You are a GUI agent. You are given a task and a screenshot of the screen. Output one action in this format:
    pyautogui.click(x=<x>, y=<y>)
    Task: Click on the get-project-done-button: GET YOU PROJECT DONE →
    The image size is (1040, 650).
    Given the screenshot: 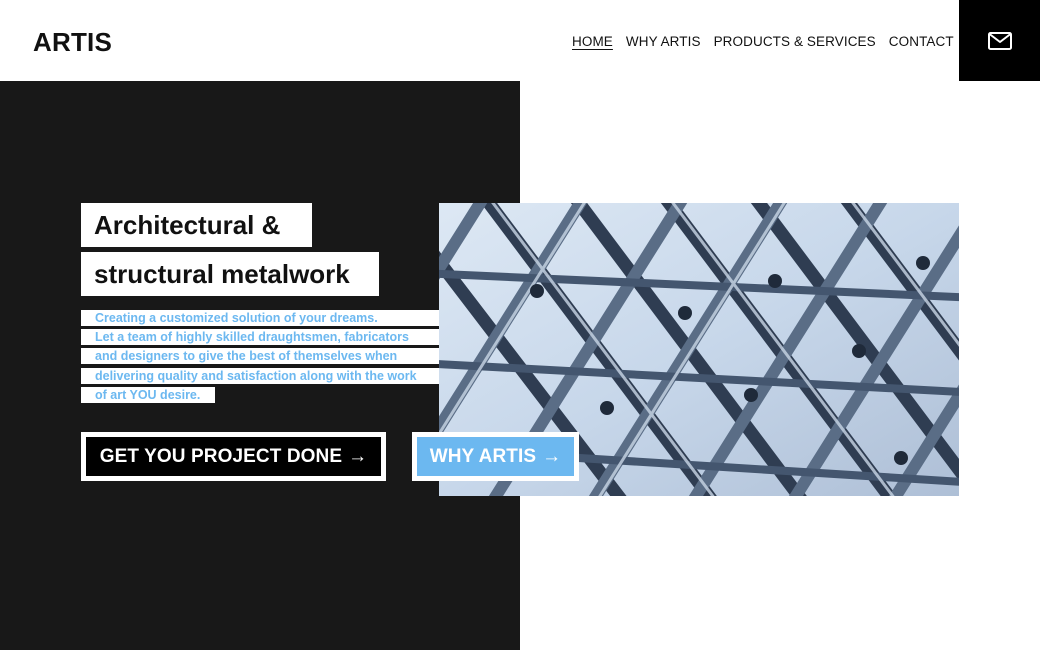 What is the action you would take?
    pyautogui.click(x=233, y=456)
    